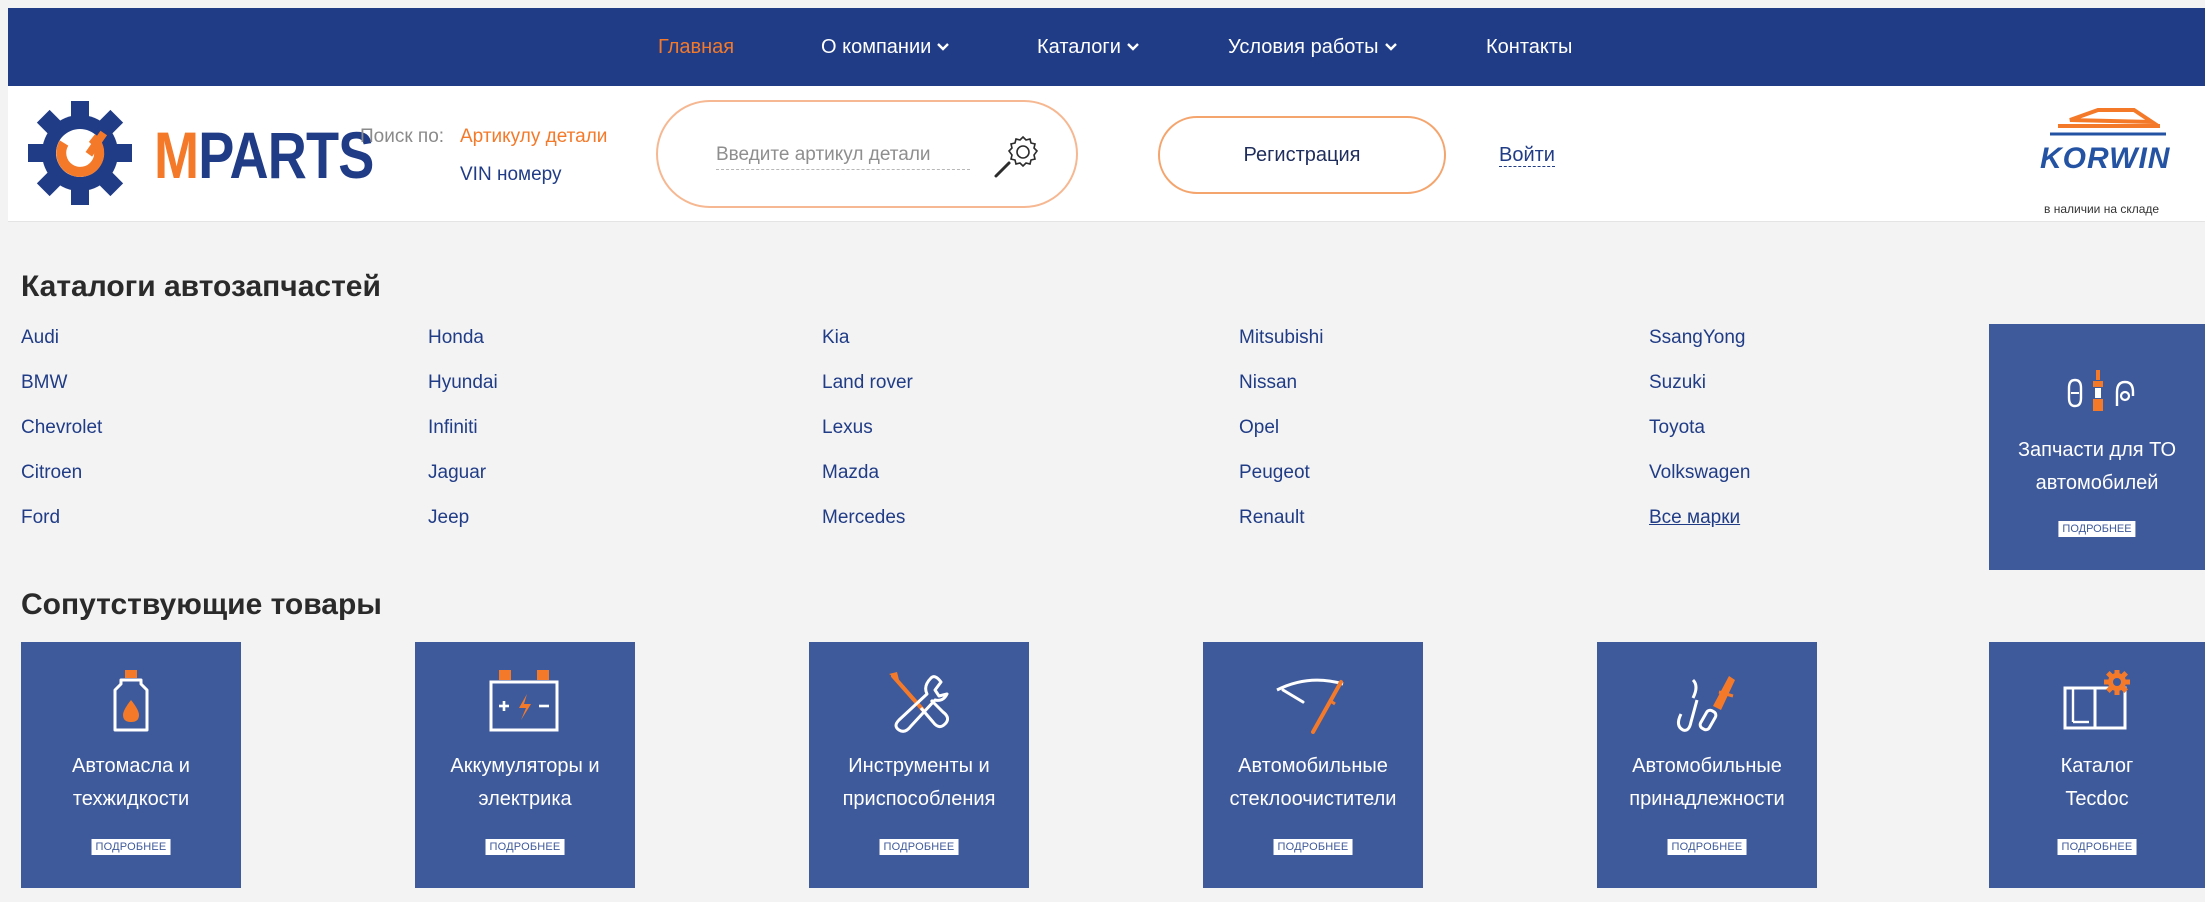 The width and height of the screenshot is (2205, 902). Describe the element at coordinates (1310, 706) in the screenshot. I see `wiper-icon` at that location.